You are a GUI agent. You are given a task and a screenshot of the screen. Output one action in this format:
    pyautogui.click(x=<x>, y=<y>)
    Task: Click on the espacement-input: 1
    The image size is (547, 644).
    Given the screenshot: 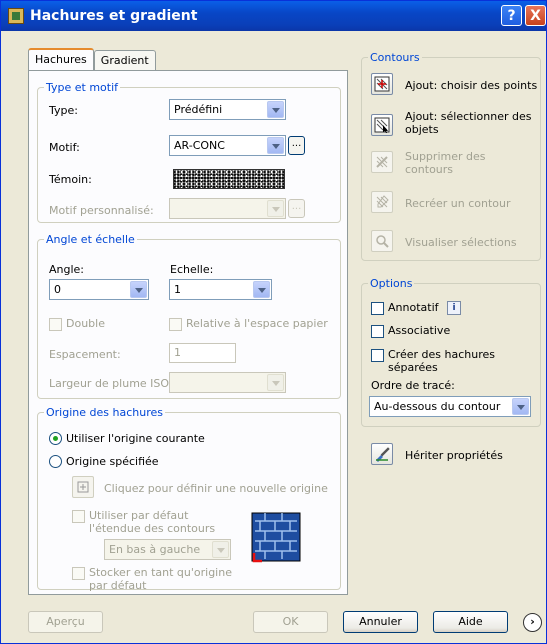 What is the action you would take?
    pyautogui.click(x=202, y=353)
    